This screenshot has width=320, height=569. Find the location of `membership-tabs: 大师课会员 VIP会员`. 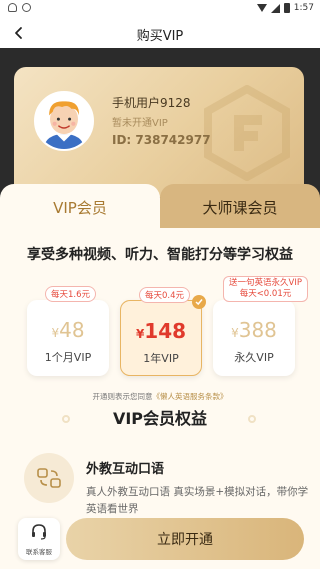

membership-tabs: 大师课会员 VIP会员 is located at coordinates (160, 207).